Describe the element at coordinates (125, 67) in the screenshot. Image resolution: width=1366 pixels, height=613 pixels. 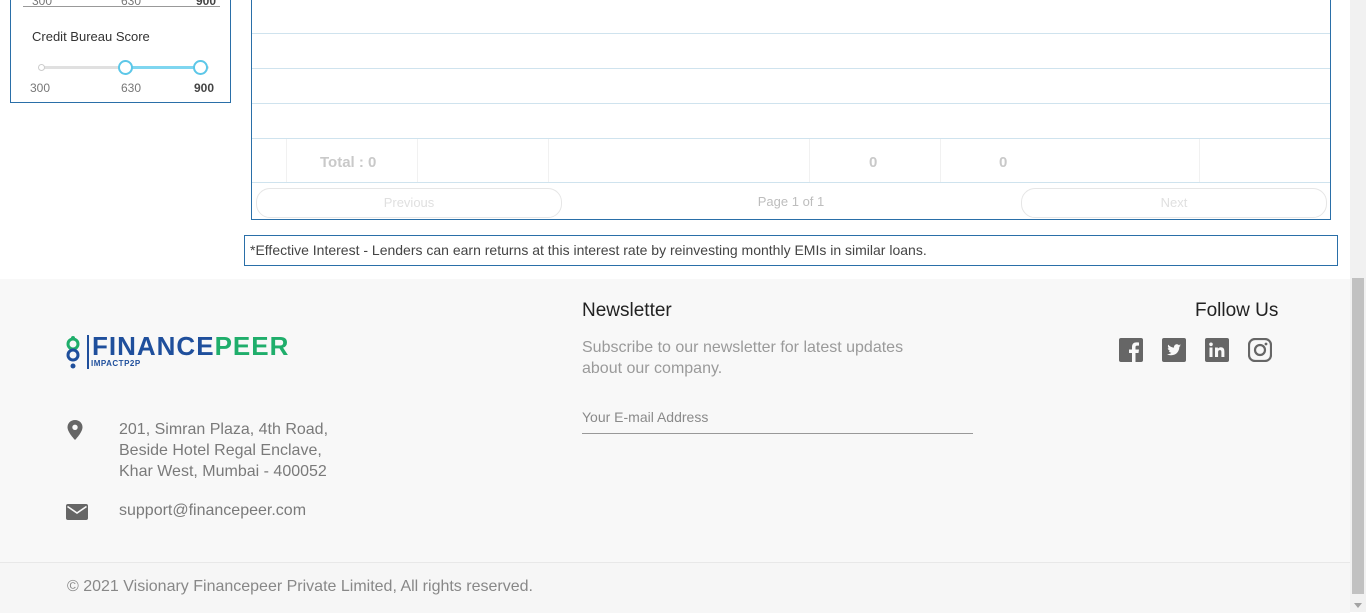
I see `credit-score-min-handle` at that location.